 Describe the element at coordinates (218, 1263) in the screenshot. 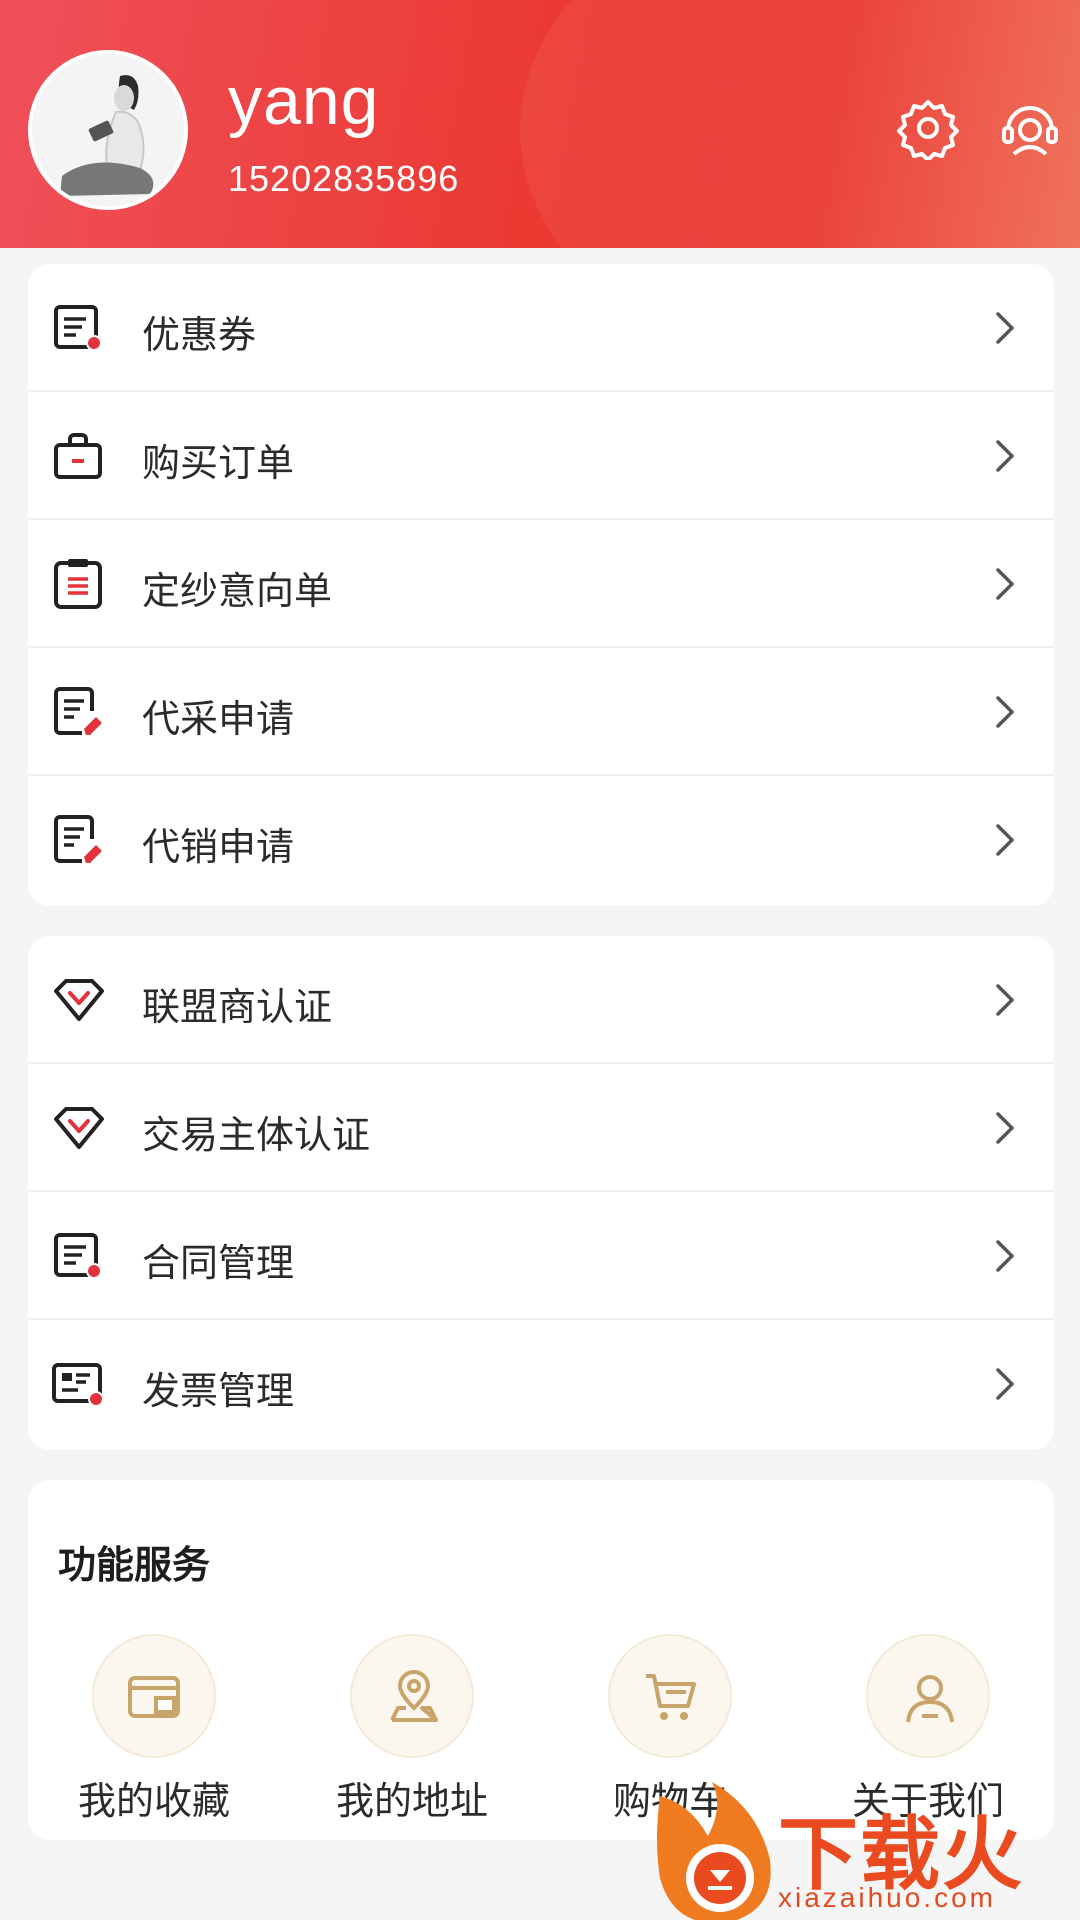

I see `menu-item-label: 合同管理` at that location.